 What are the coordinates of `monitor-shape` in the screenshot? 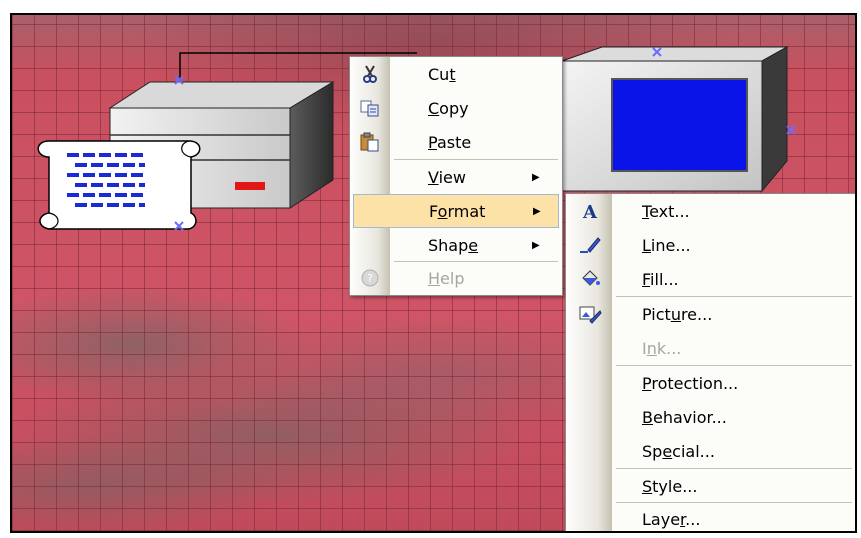 It's located at (682, 123).